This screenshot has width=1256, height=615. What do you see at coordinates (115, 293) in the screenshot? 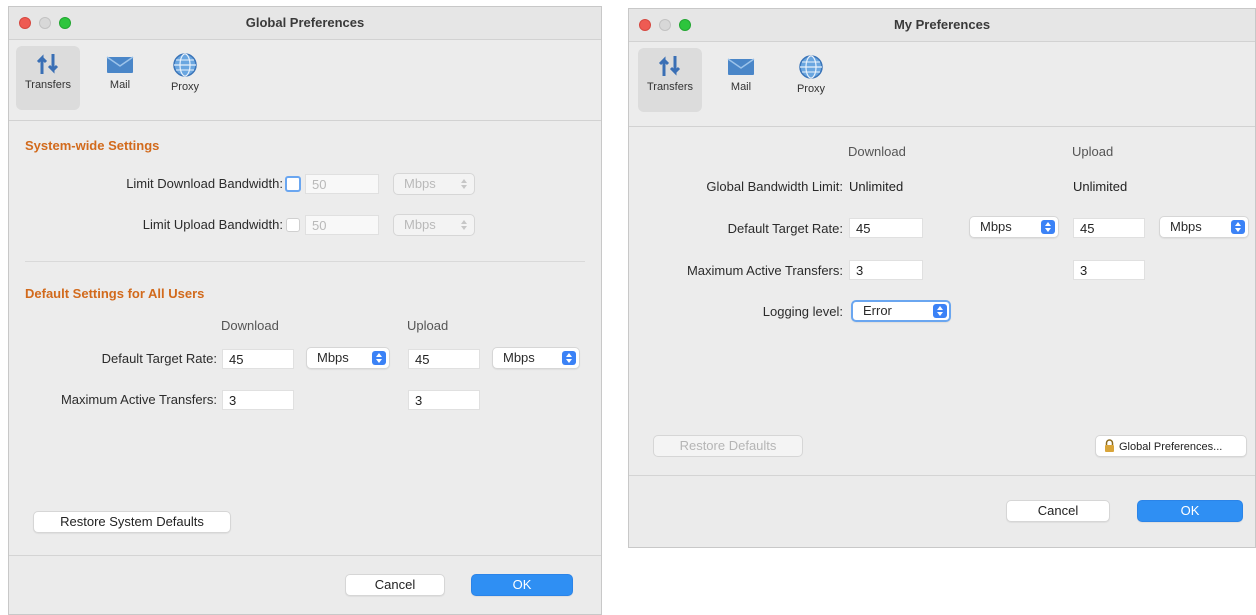
I see `default-settings-heading: Default Settings for All Users` at bounding box center [115, 293].